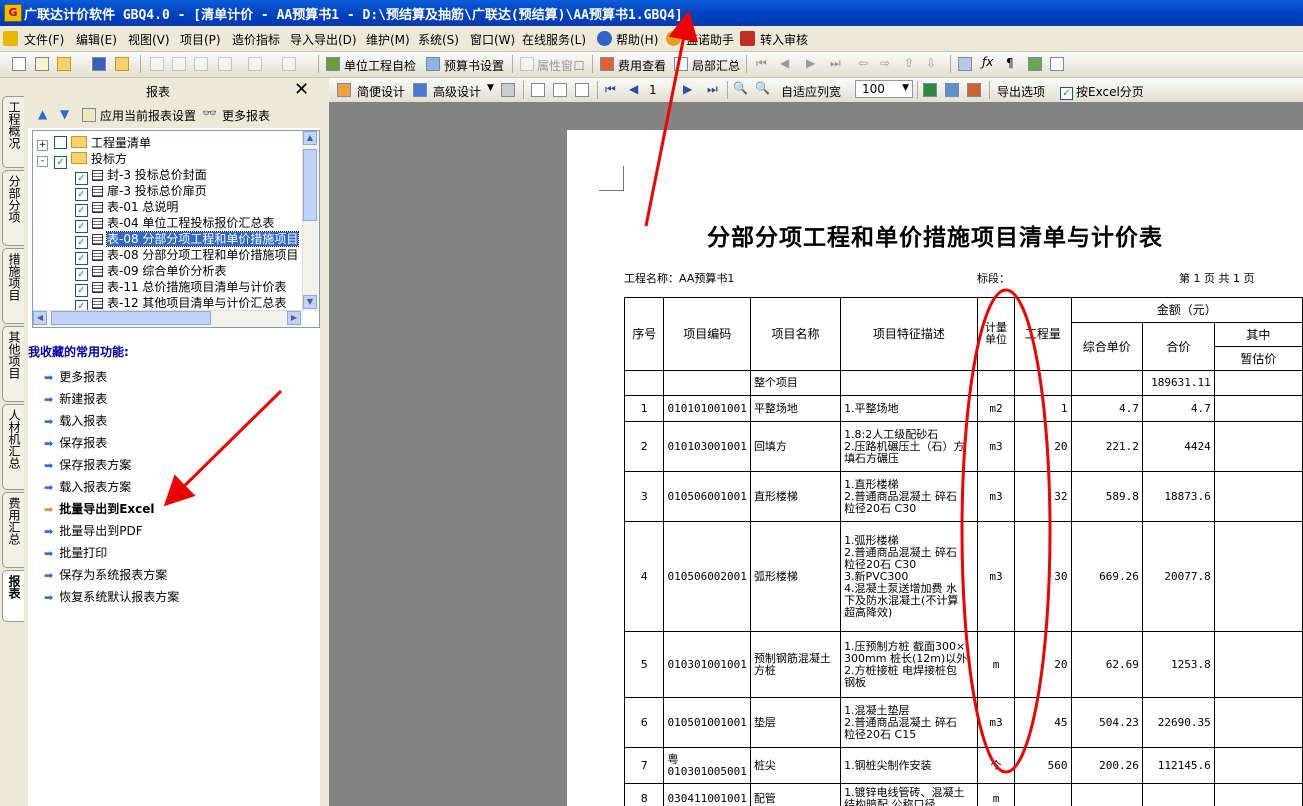 The image size is (1303, 806). Describe the element at coordinates (42, 64) in the screenshot. I see `new-project-icon` at that location.